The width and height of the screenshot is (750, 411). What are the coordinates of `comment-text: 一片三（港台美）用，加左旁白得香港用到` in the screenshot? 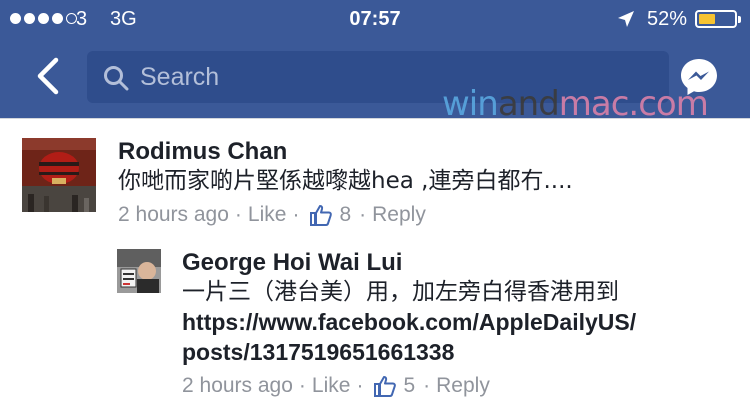 It's located at (400, 292).